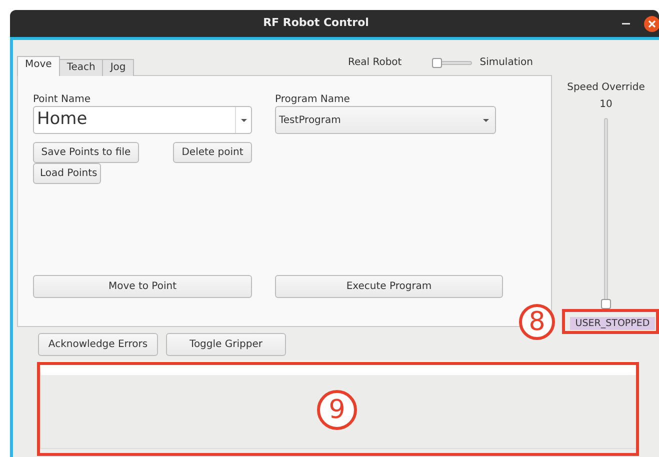 The image size is (659, 457). Describe the element at coordinates (313, 99) in the screenshot. I see `field-label: Program Name` at that location.